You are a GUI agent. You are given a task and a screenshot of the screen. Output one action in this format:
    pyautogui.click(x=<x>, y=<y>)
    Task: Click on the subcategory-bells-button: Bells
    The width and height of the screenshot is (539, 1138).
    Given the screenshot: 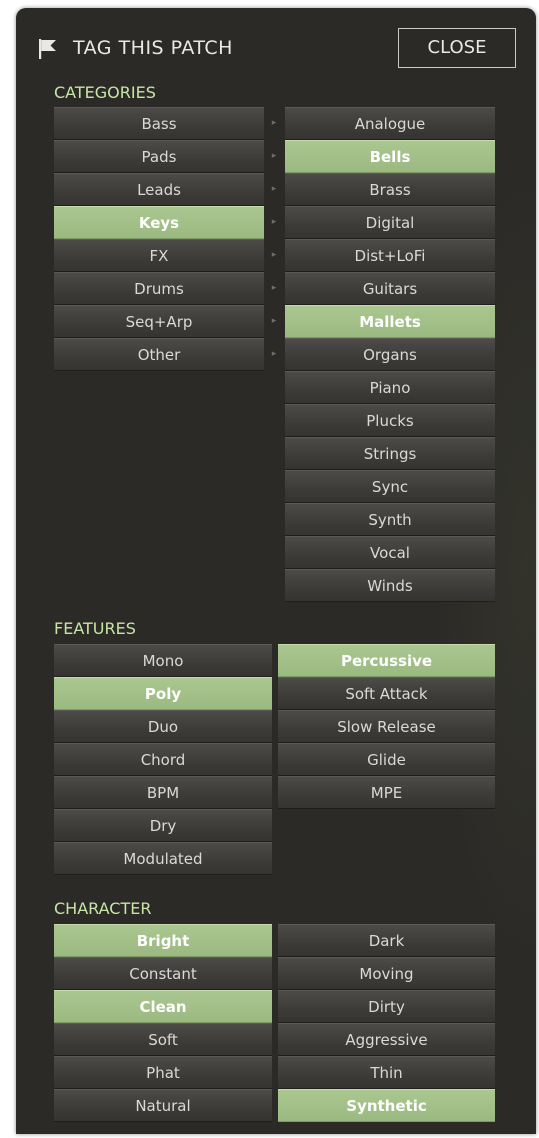 What is the action you would take?
    pyautogui.click(x=390, y=156)
    